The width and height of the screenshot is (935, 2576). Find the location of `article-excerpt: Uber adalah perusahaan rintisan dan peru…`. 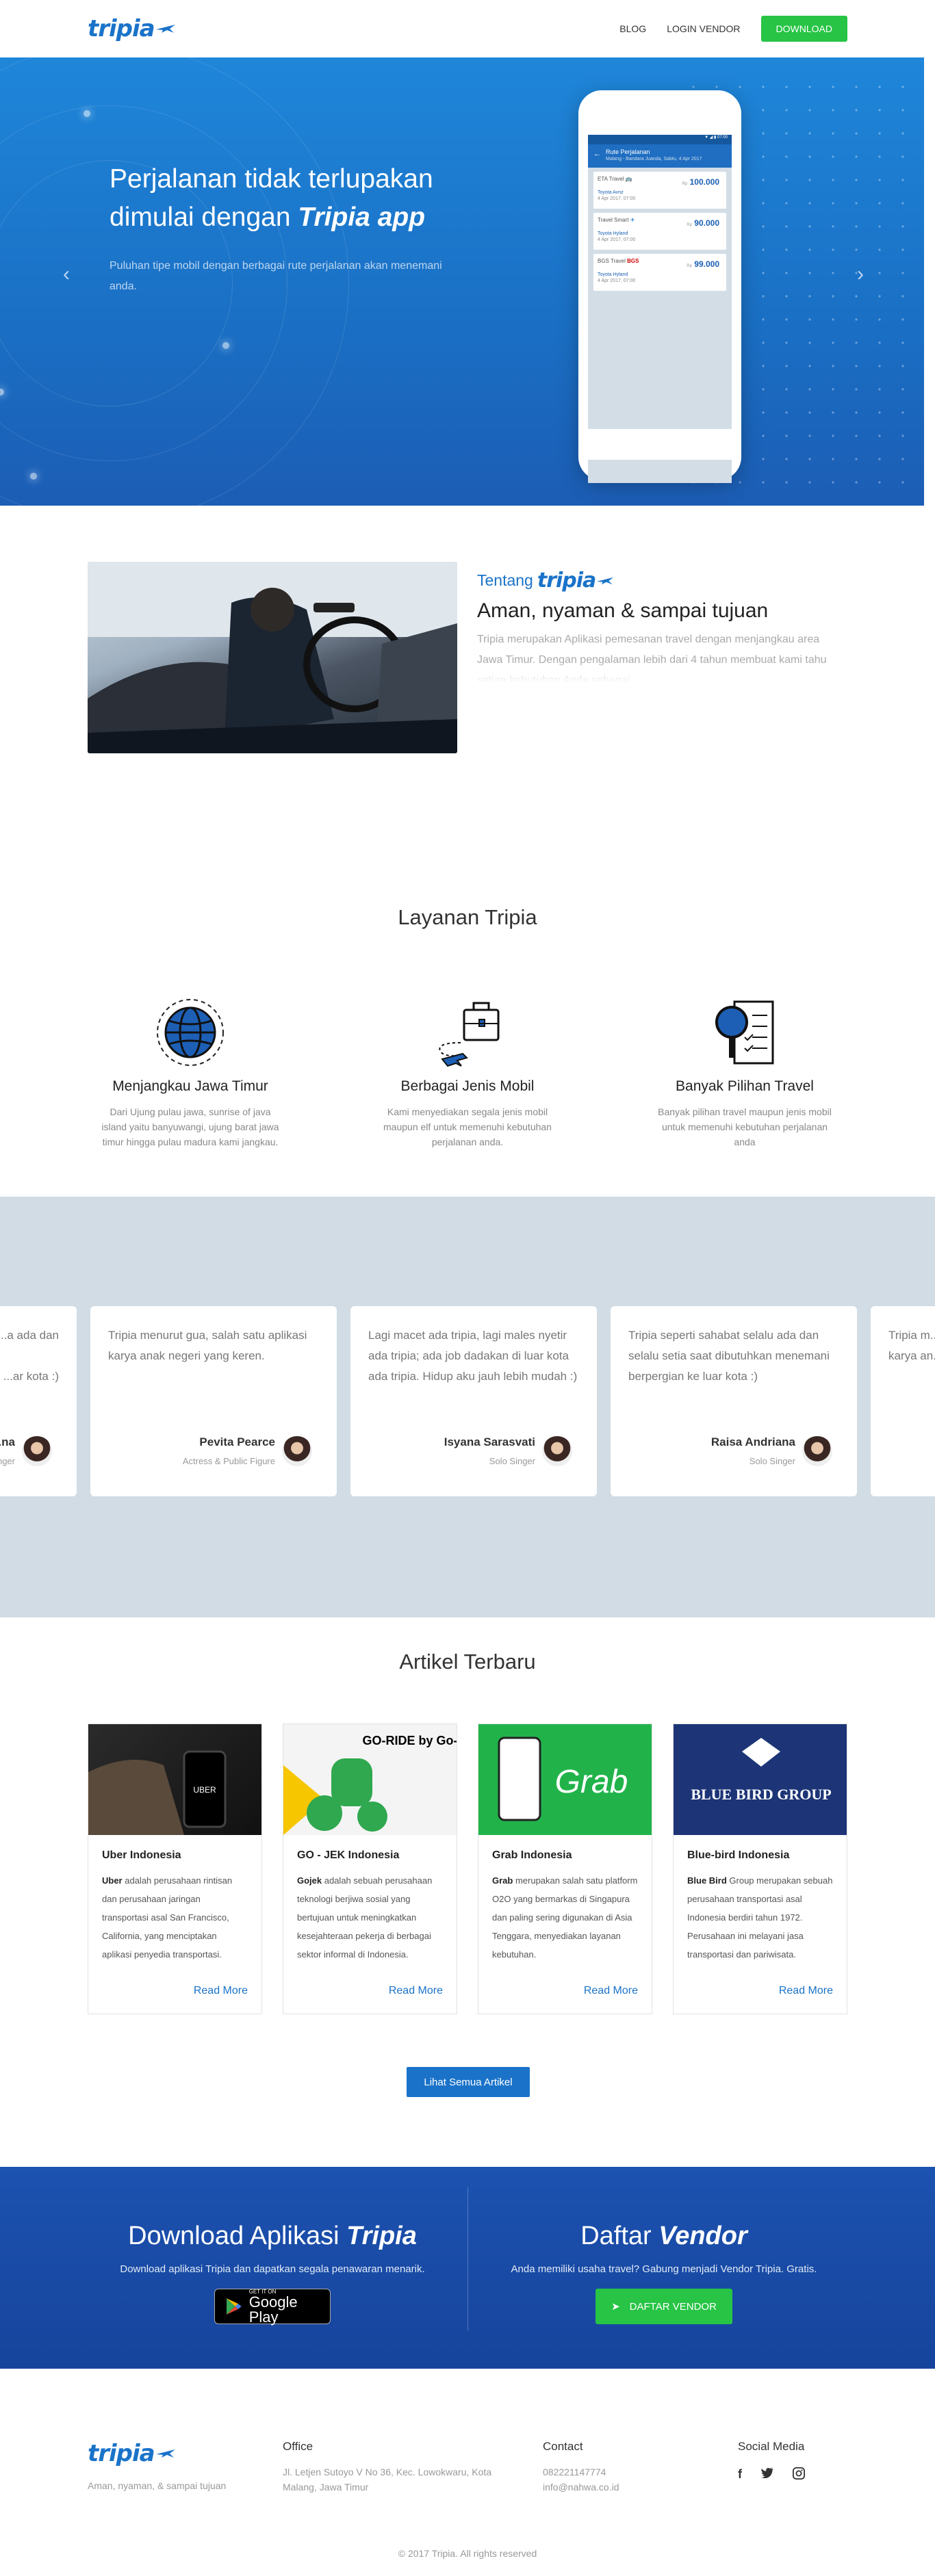

article-excerpt: Uber adalah perusahaan rintisan dan peru… is located at coordinates (167, 1917).